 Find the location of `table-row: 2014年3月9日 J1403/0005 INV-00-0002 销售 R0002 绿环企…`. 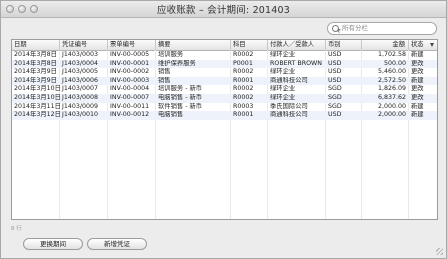

table-row: 2014年3月9日 J1403/0005 INV-00-0002 销售 R0002 绿环企… is located at coordinates (224, 72).